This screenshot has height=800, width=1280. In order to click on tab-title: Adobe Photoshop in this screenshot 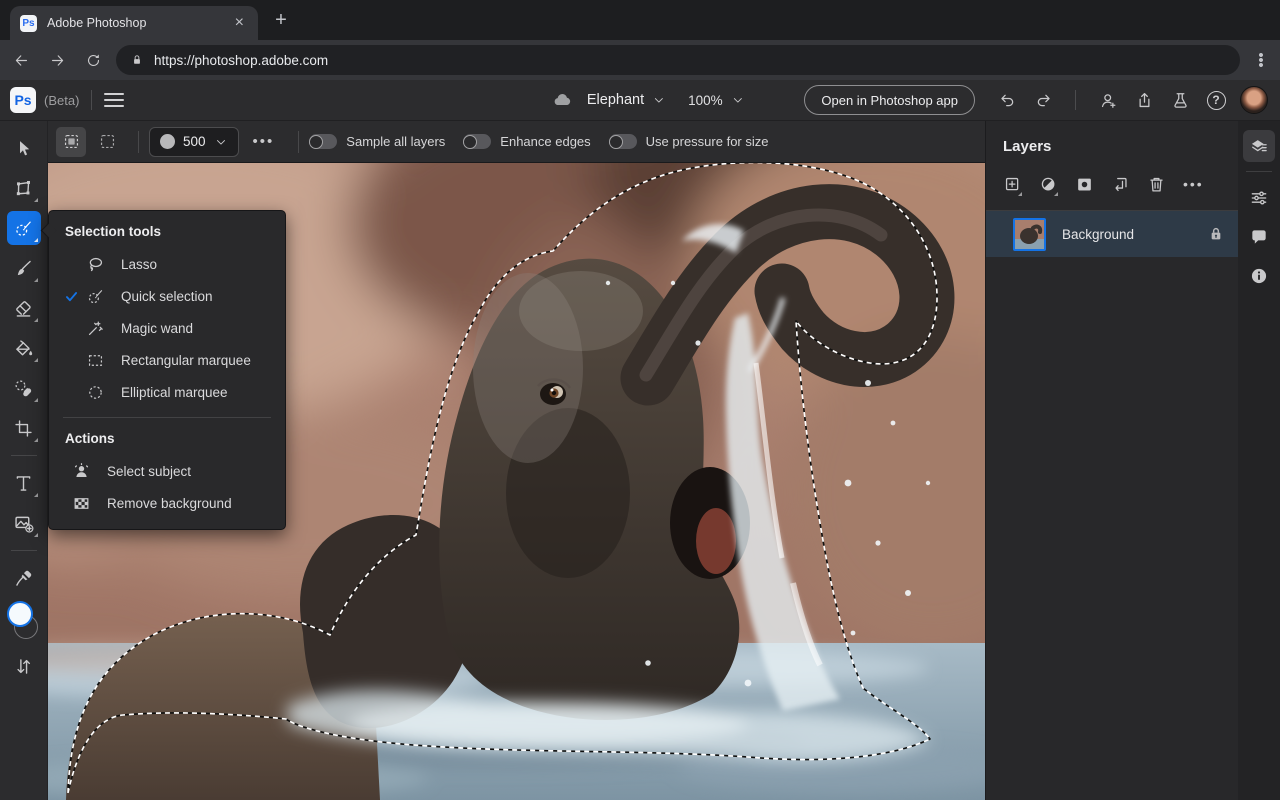, I will do `click(97, 23)`.